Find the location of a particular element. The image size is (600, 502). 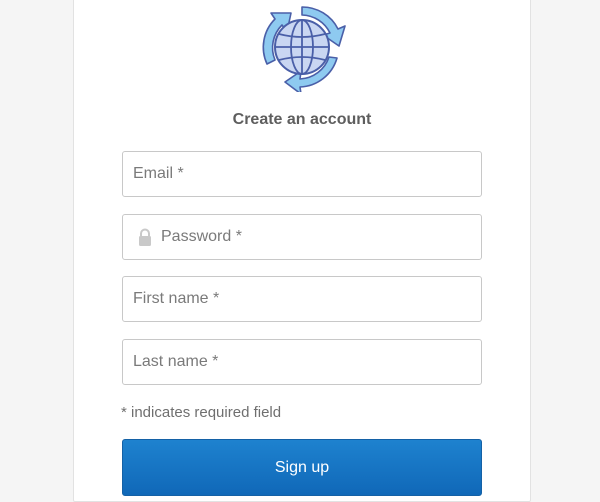

first-name-input is located at coordinates (307, 299).